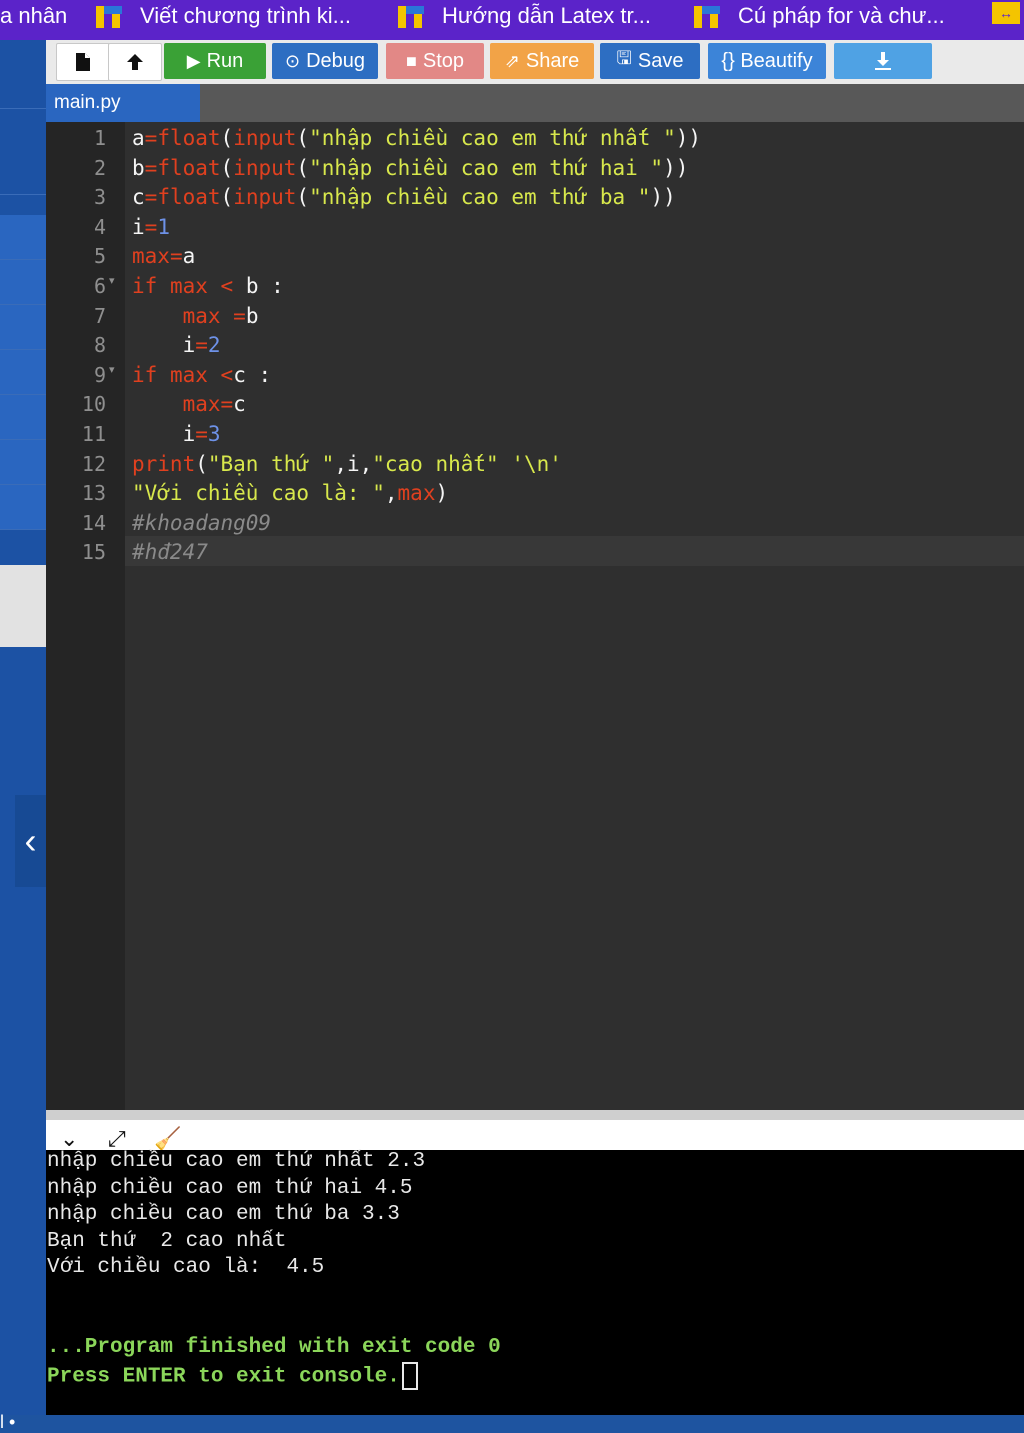  What do you see at coordinates (258, 493) in the screenshot?
I see `code-token: "Với chiều cao là: "` at bounding box center [258, 493].